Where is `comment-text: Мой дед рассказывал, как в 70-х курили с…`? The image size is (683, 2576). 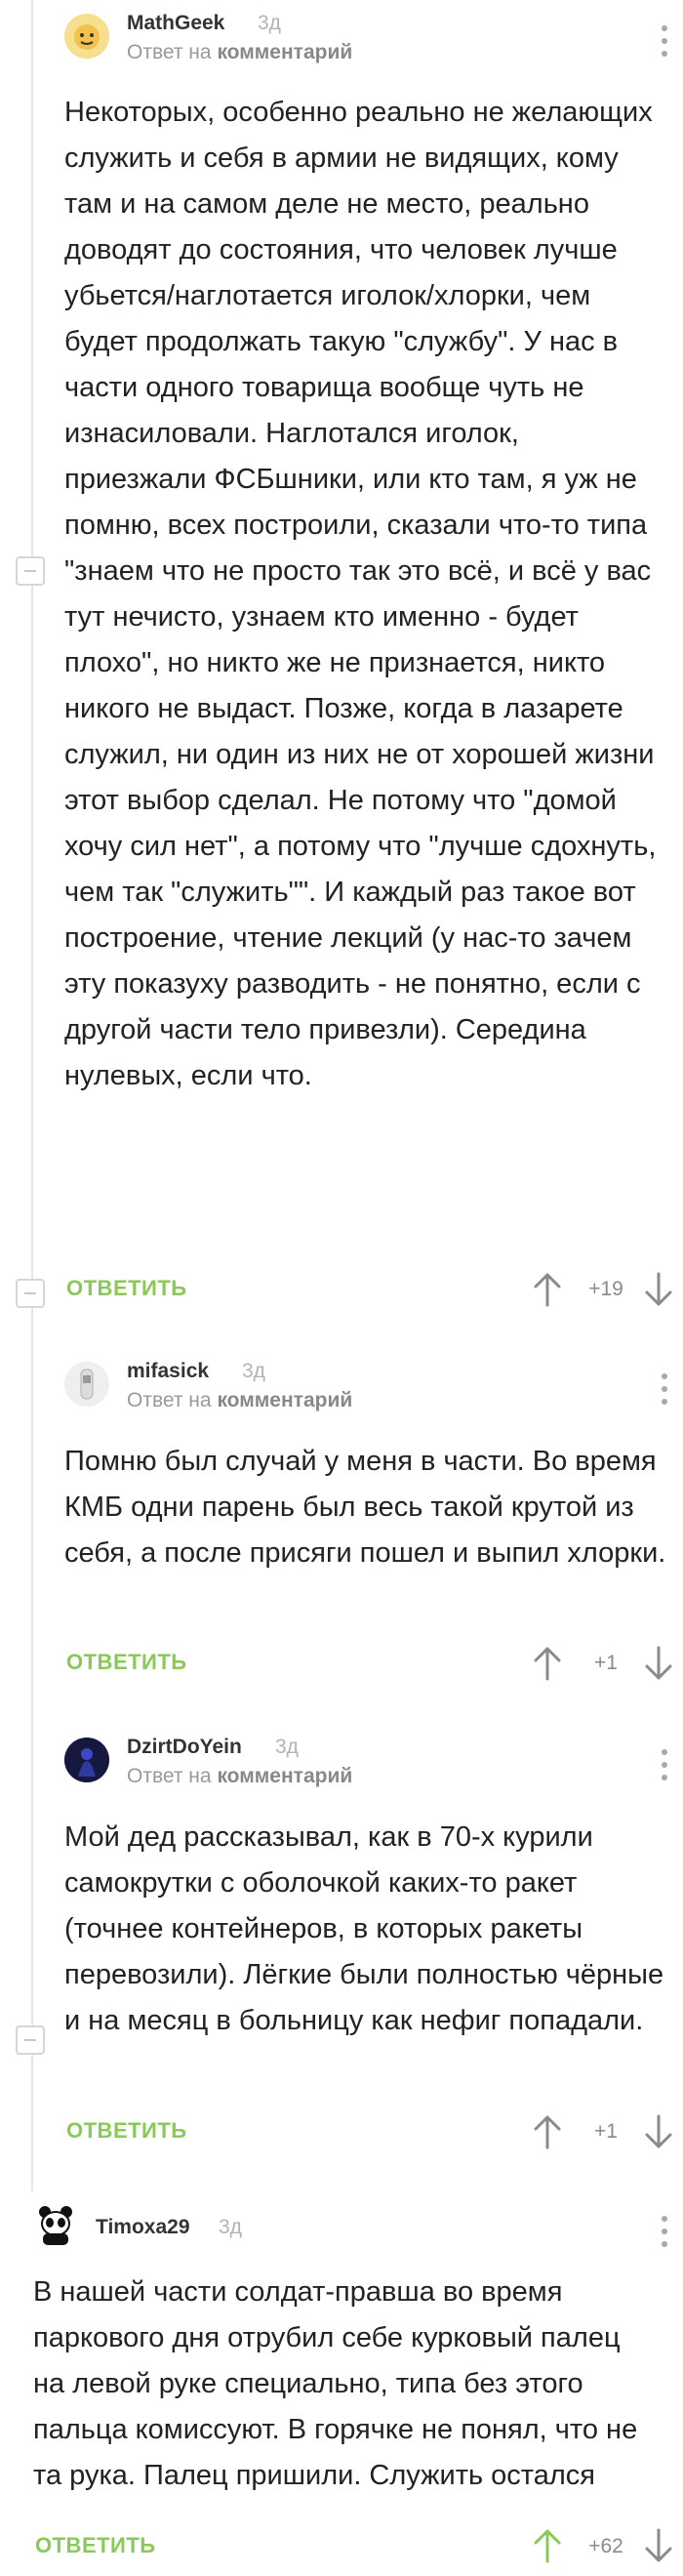 comment-text: Мой дед рассказывал, как в 70-х курили с… is located at coordinates (364, 1928).